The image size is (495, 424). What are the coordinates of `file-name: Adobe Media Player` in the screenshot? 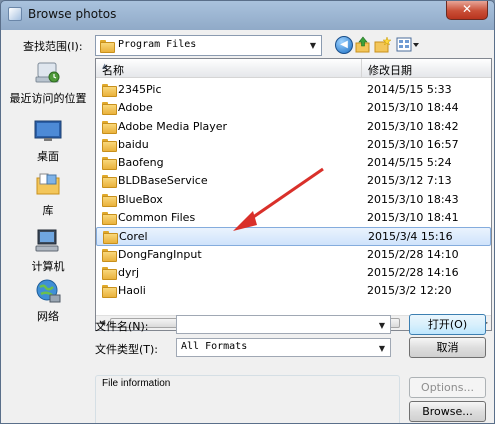 It's located at (173, 126).